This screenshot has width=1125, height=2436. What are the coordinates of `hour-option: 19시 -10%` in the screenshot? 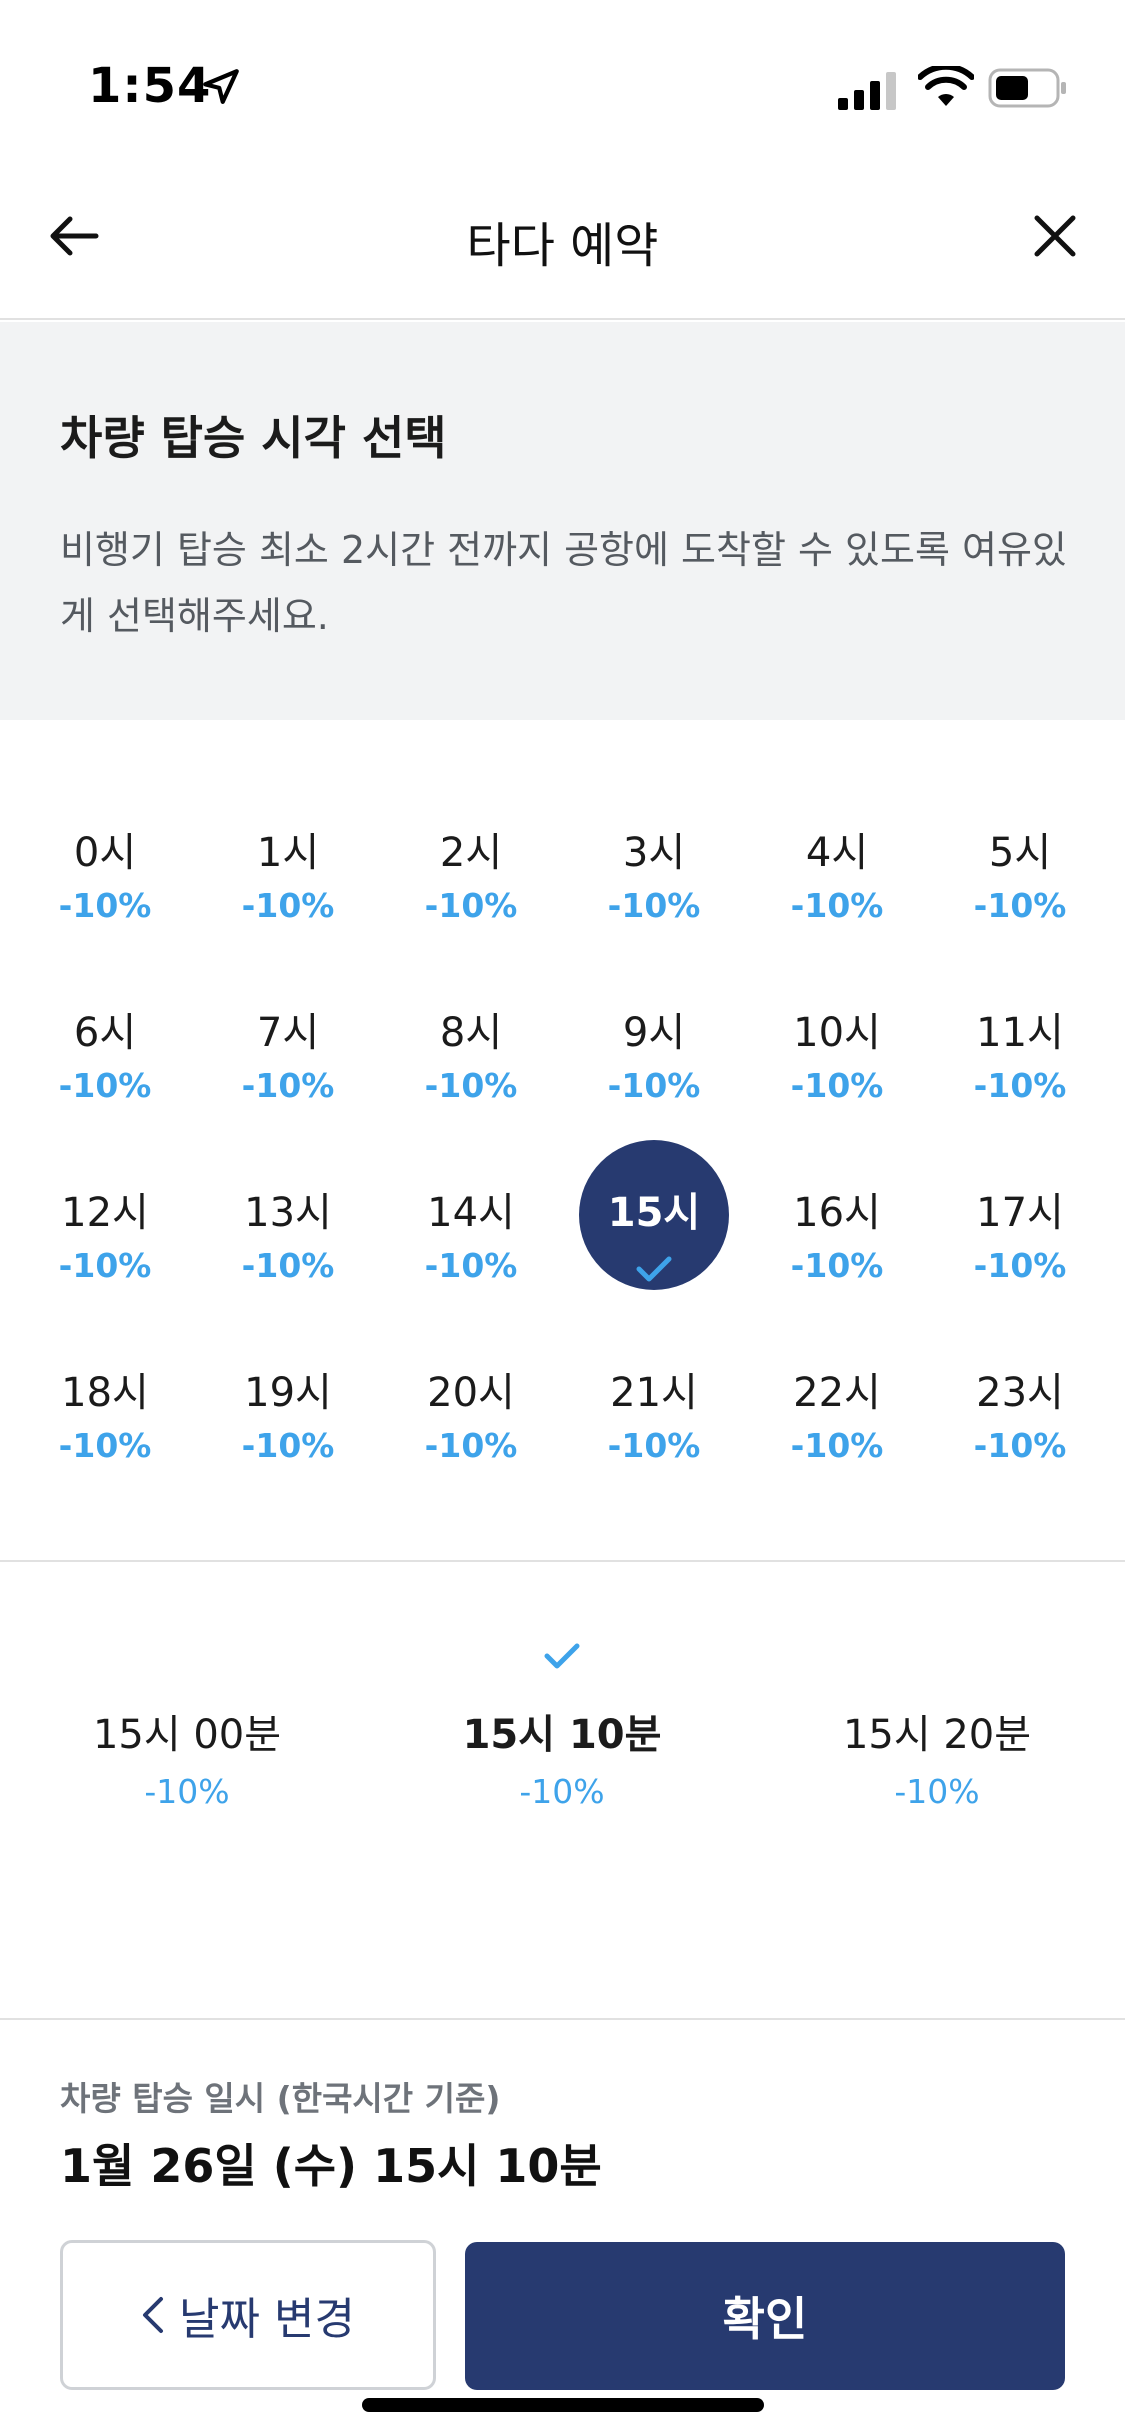 It's located at (288, 1395).